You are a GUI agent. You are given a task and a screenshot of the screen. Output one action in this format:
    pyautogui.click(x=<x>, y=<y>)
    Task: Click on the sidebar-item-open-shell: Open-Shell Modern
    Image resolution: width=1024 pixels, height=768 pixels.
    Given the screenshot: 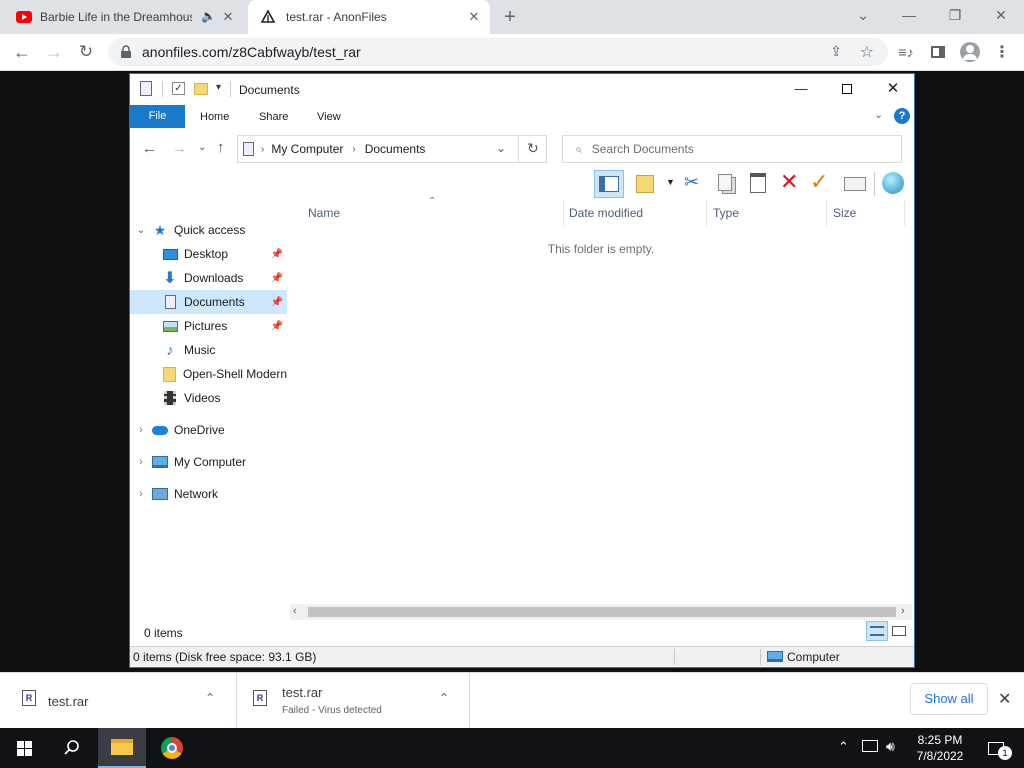 What is the action you would take?
    pyautogui.click(x=208, y=374)
    